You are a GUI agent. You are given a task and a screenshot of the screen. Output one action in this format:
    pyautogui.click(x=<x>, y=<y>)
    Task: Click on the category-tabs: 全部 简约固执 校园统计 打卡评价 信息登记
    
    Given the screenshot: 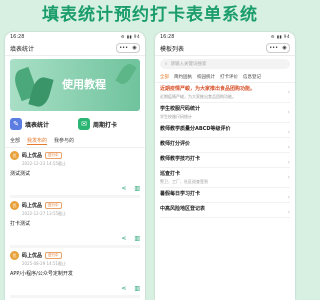 What is the action you would take?
    pyautogui.click(x=225, y=77)
    